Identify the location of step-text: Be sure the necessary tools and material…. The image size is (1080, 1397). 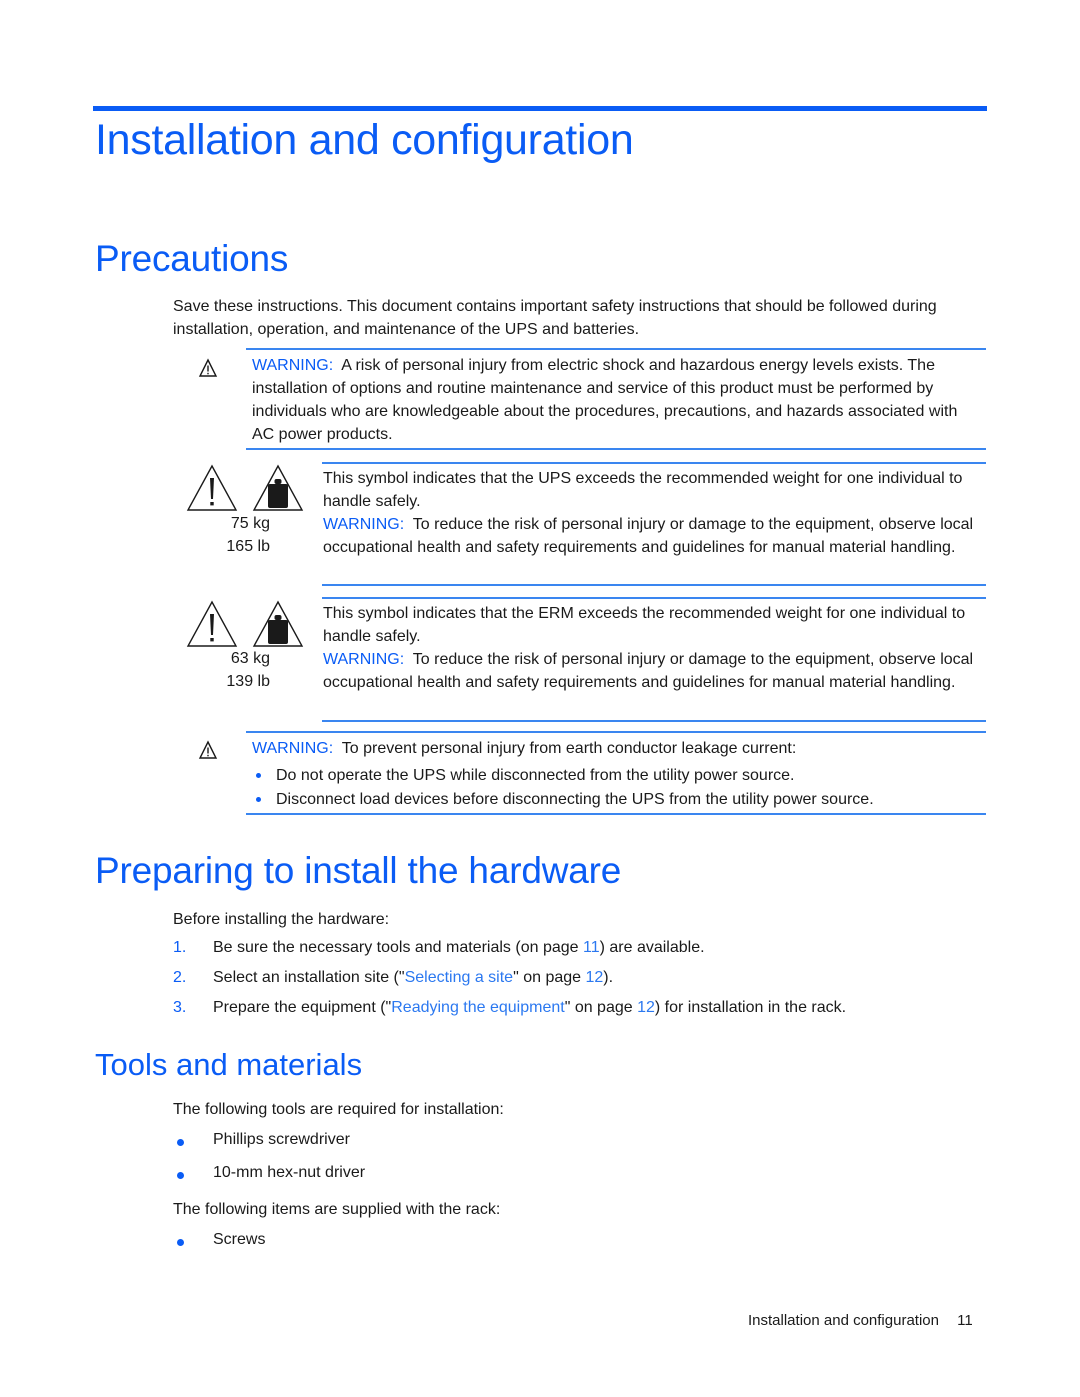
(398, 947).